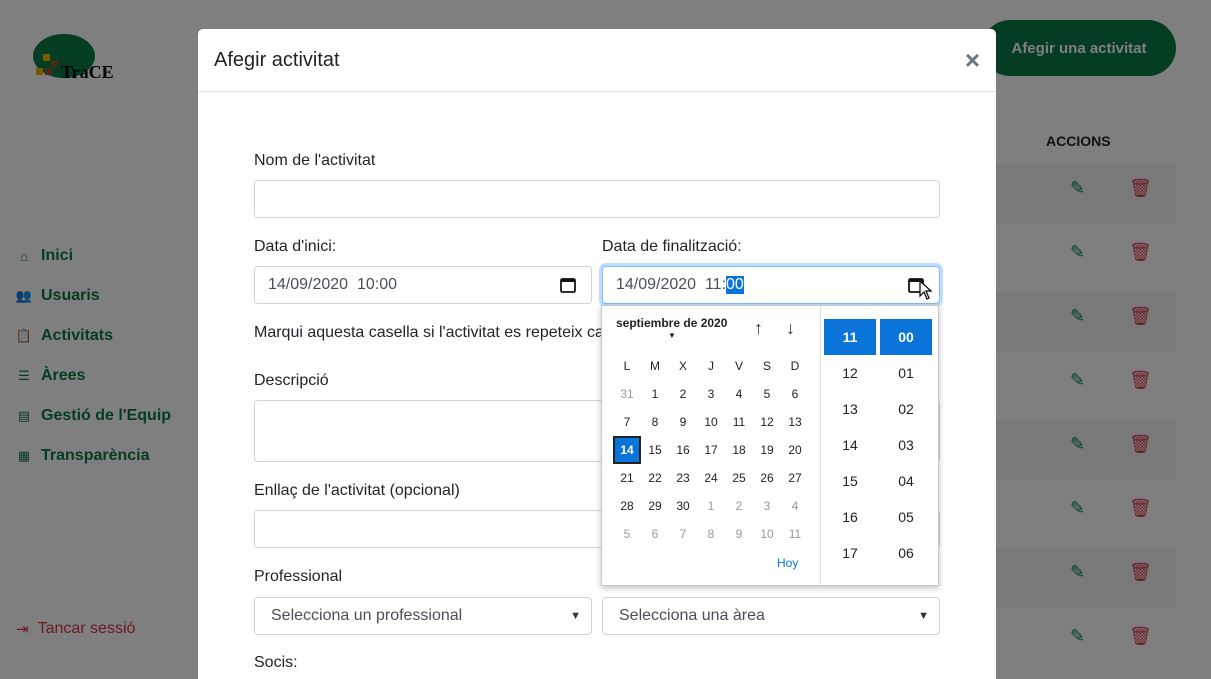  I want to click on minute-option: 05, so click(906, 517).